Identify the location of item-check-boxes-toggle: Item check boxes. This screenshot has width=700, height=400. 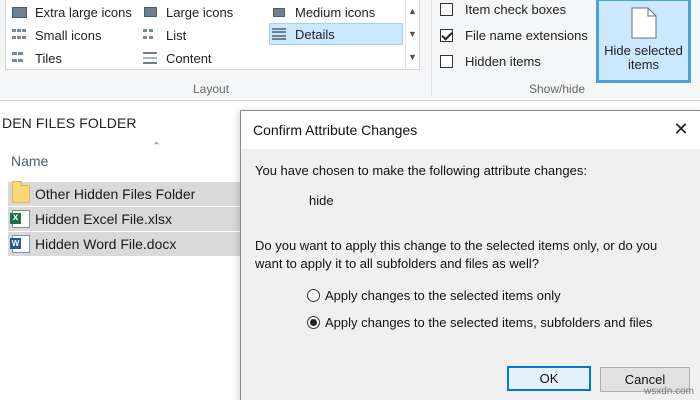
(503, 10).